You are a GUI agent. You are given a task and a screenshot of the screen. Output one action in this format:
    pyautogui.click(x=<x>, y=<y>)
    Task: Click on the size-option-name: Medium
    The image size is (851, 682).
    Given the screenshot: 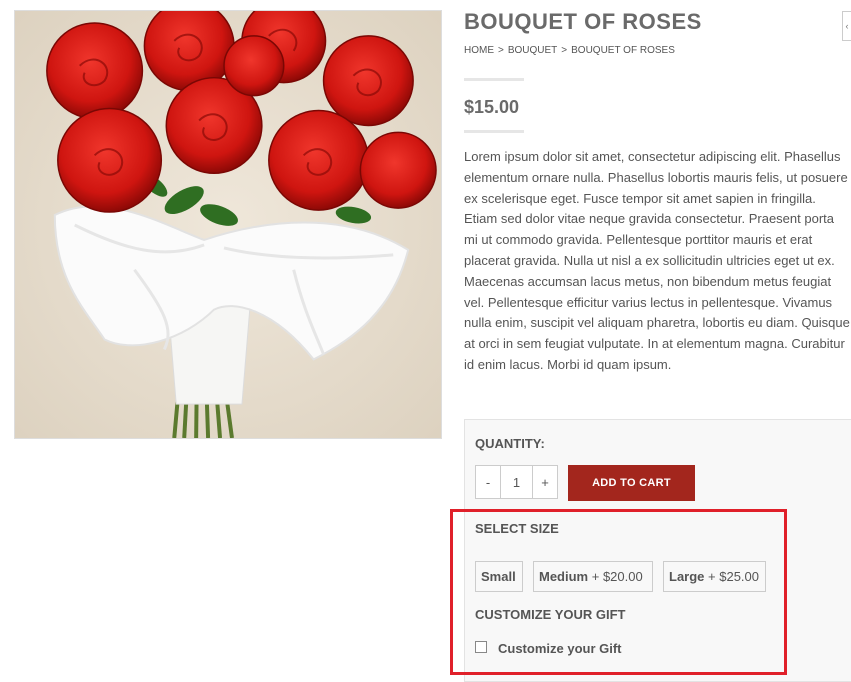 What is the action you would take?
    pyautogui.click(x=564, y=576)
    